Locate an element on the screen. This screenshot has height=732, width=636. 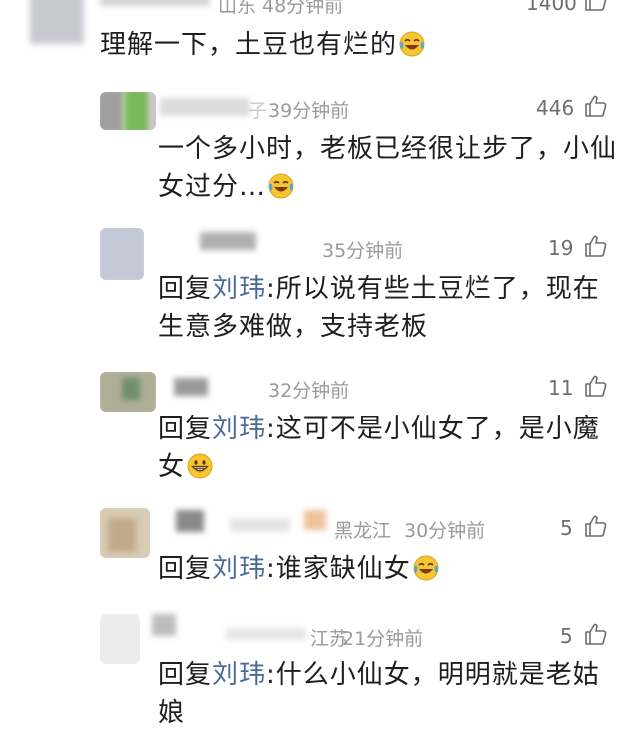
location-label: 山东 is located at coordinates (237, 8).